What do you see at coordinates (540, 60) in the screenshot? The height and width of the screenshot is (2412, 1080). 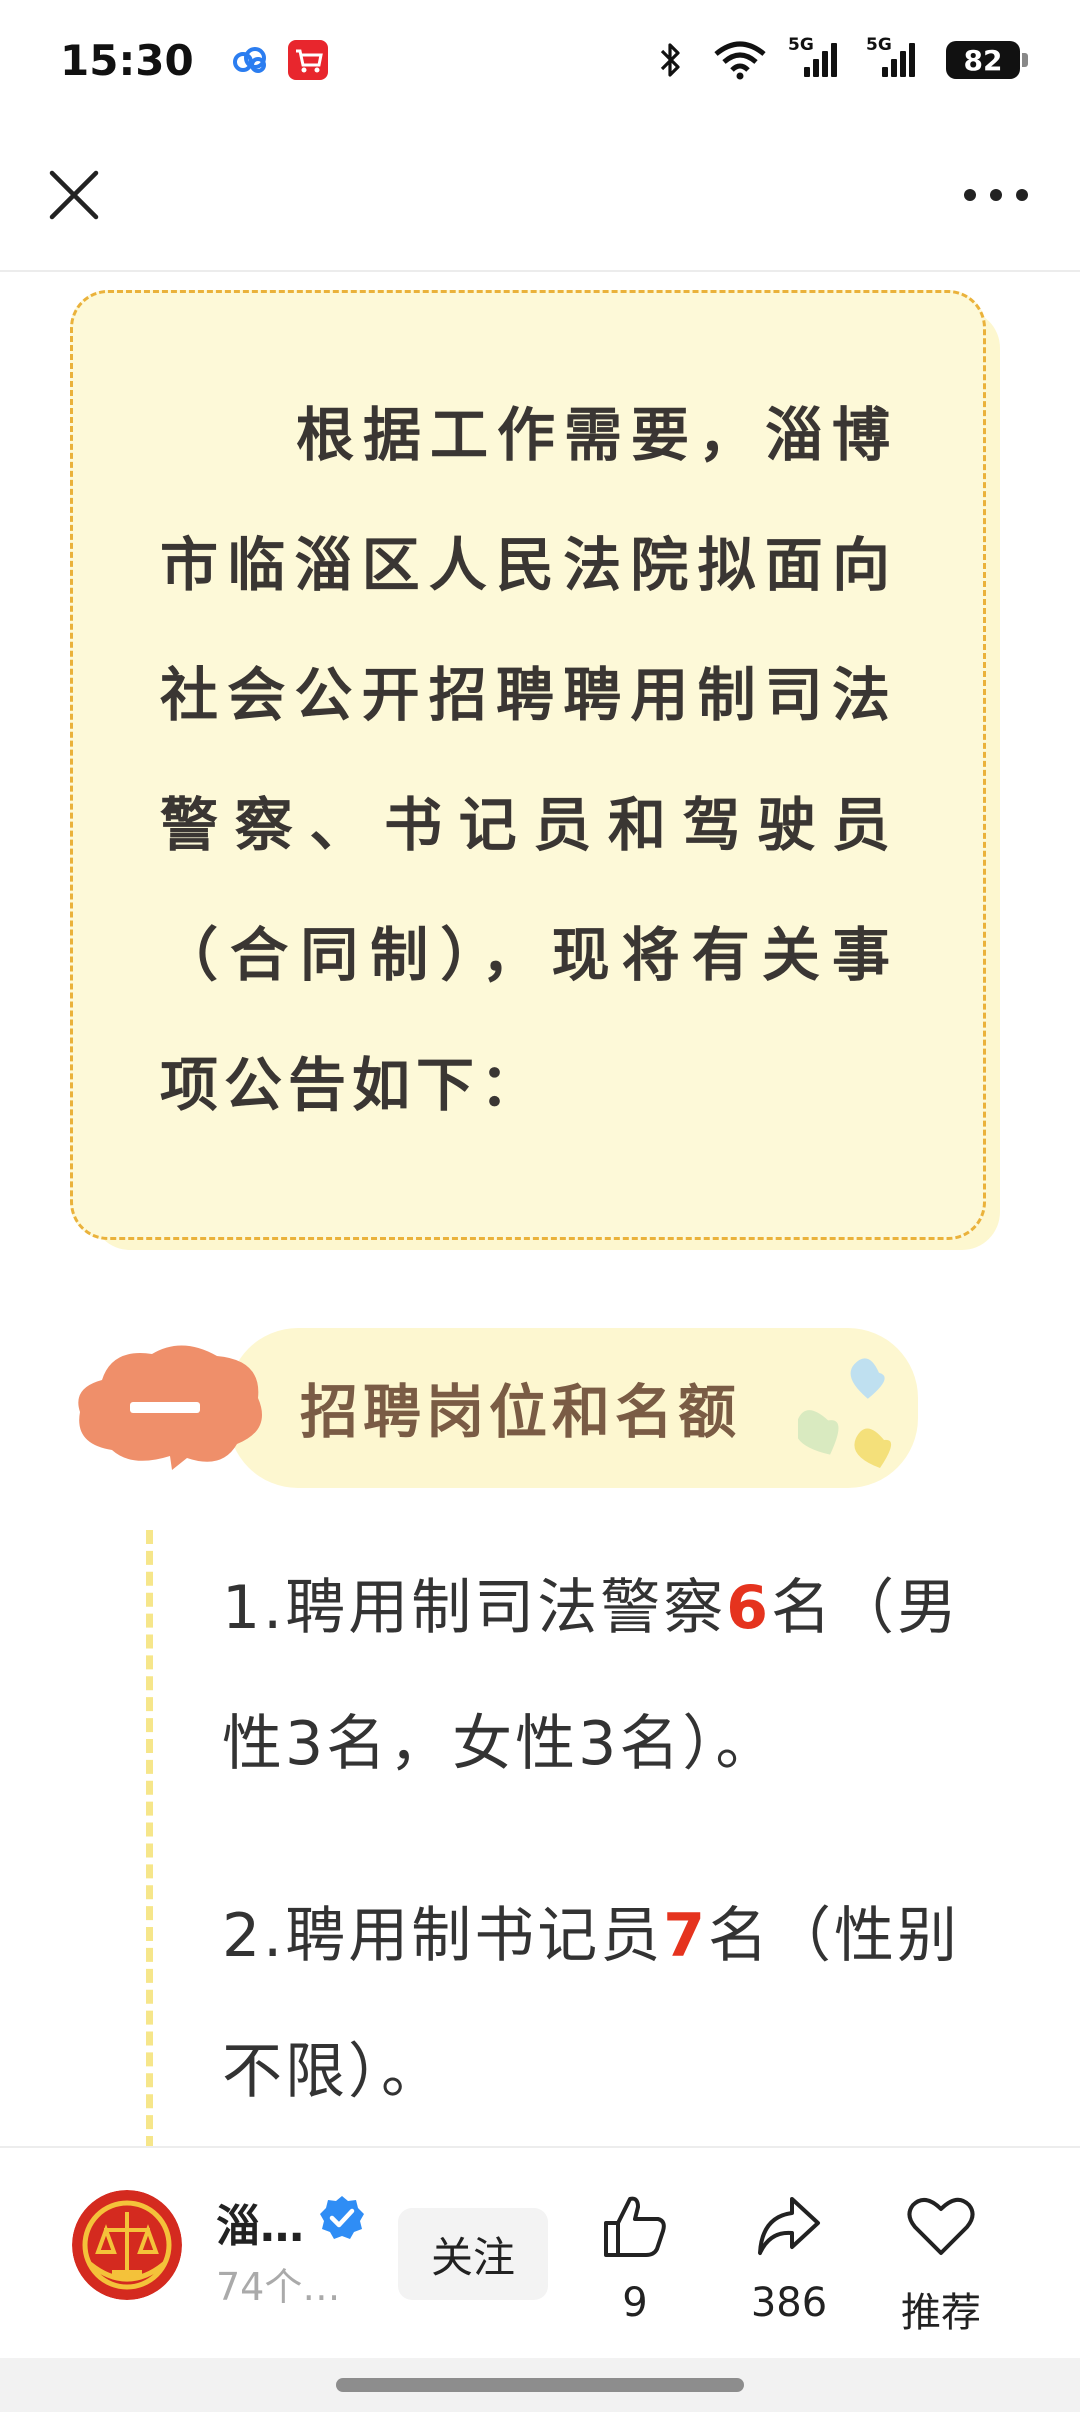 I see `status-bar: 15:30 5G 5G 82` at bounding box center [540, 60].